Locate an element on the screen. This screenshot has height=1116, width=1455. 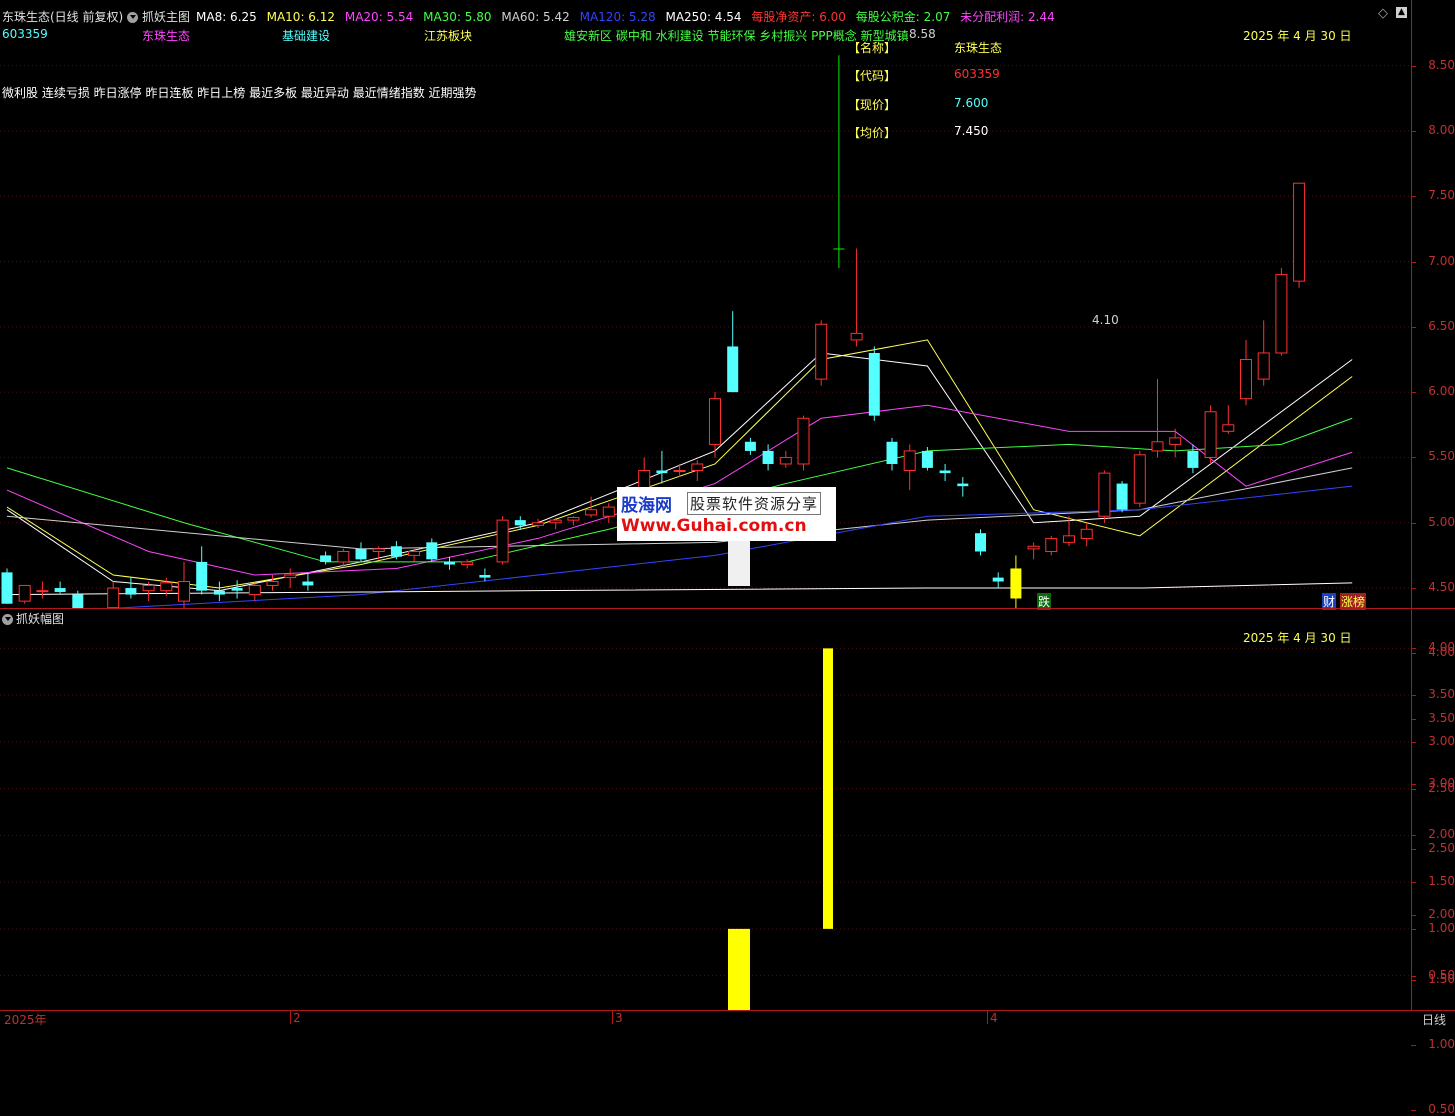
y-tick-label: 7.50 is located at coordinates (1441, 195).